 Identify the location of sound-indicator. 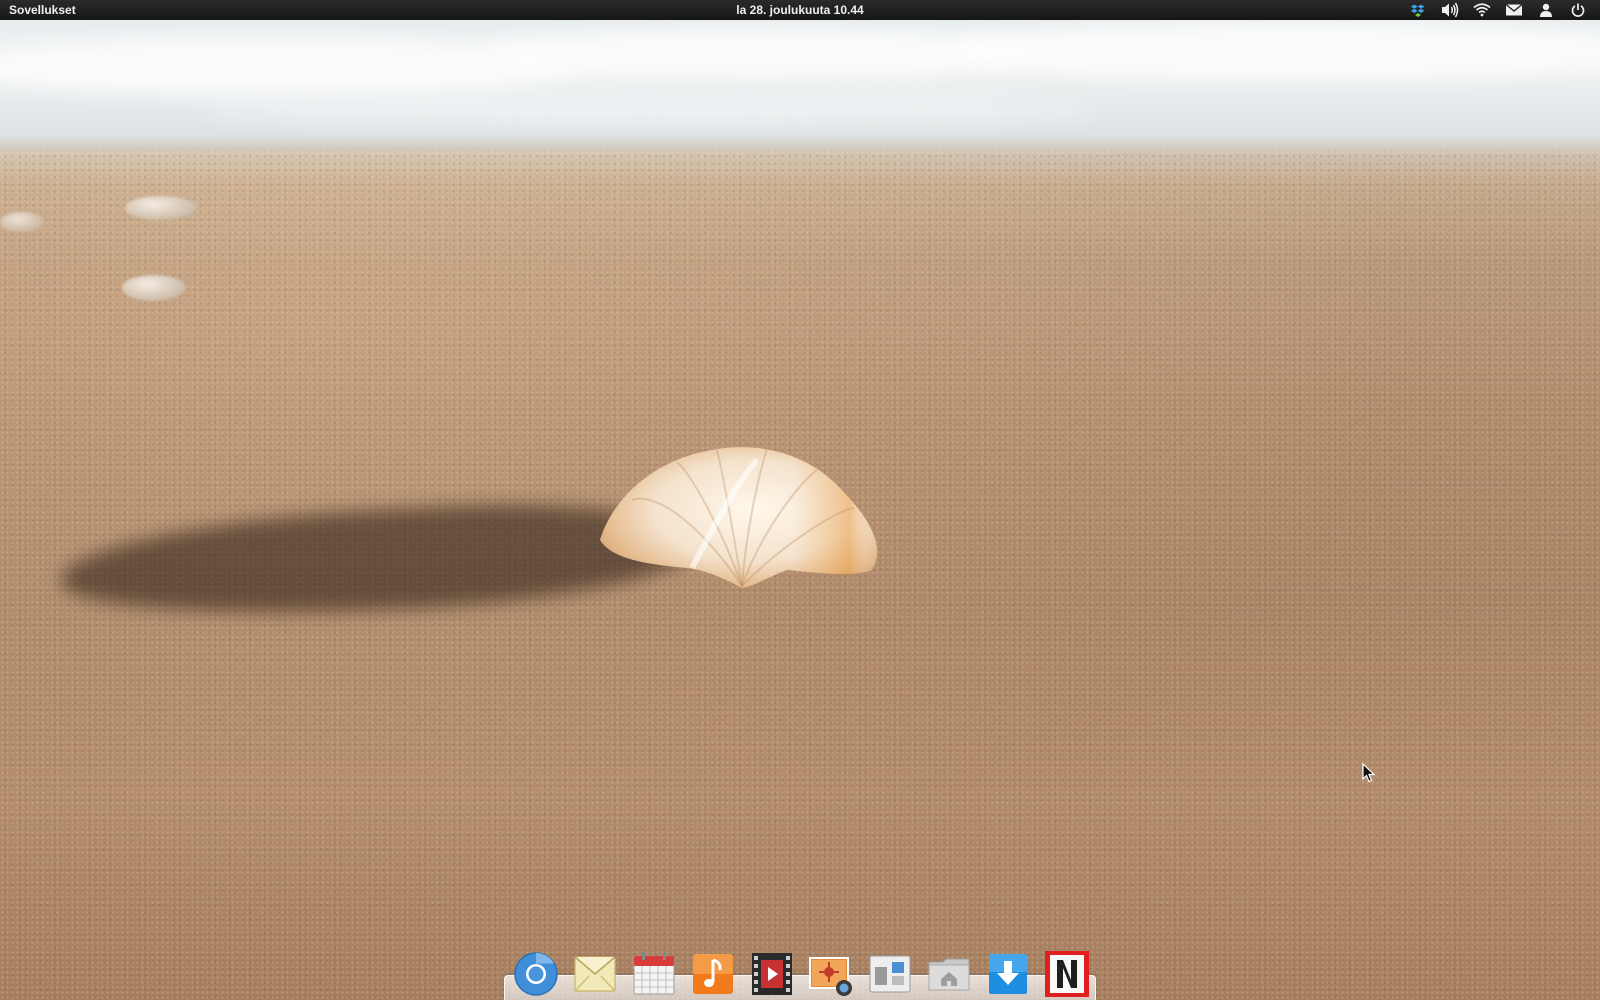
(1450, 10).